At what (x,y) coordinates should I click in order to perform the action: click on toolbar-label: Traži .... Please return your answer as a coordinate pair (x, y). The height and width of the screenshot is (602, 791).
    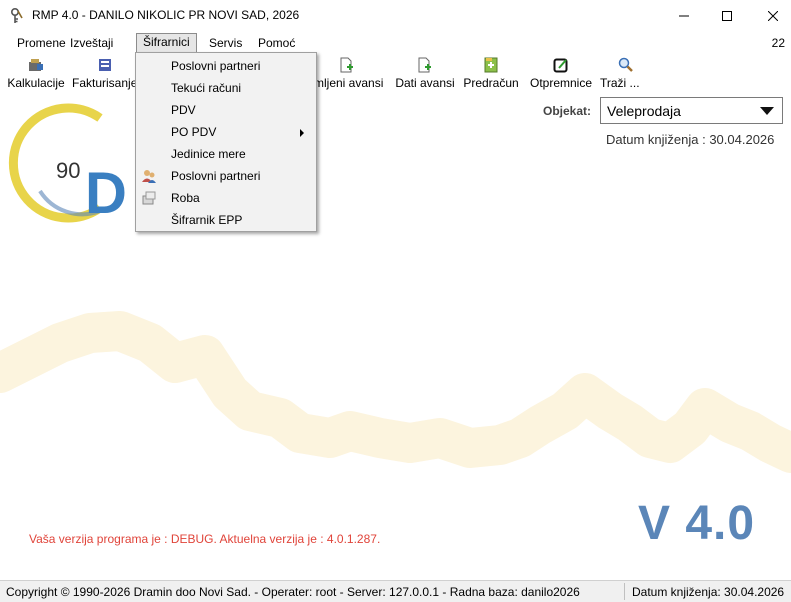
    Looking at the image, I should click on (620, 83).